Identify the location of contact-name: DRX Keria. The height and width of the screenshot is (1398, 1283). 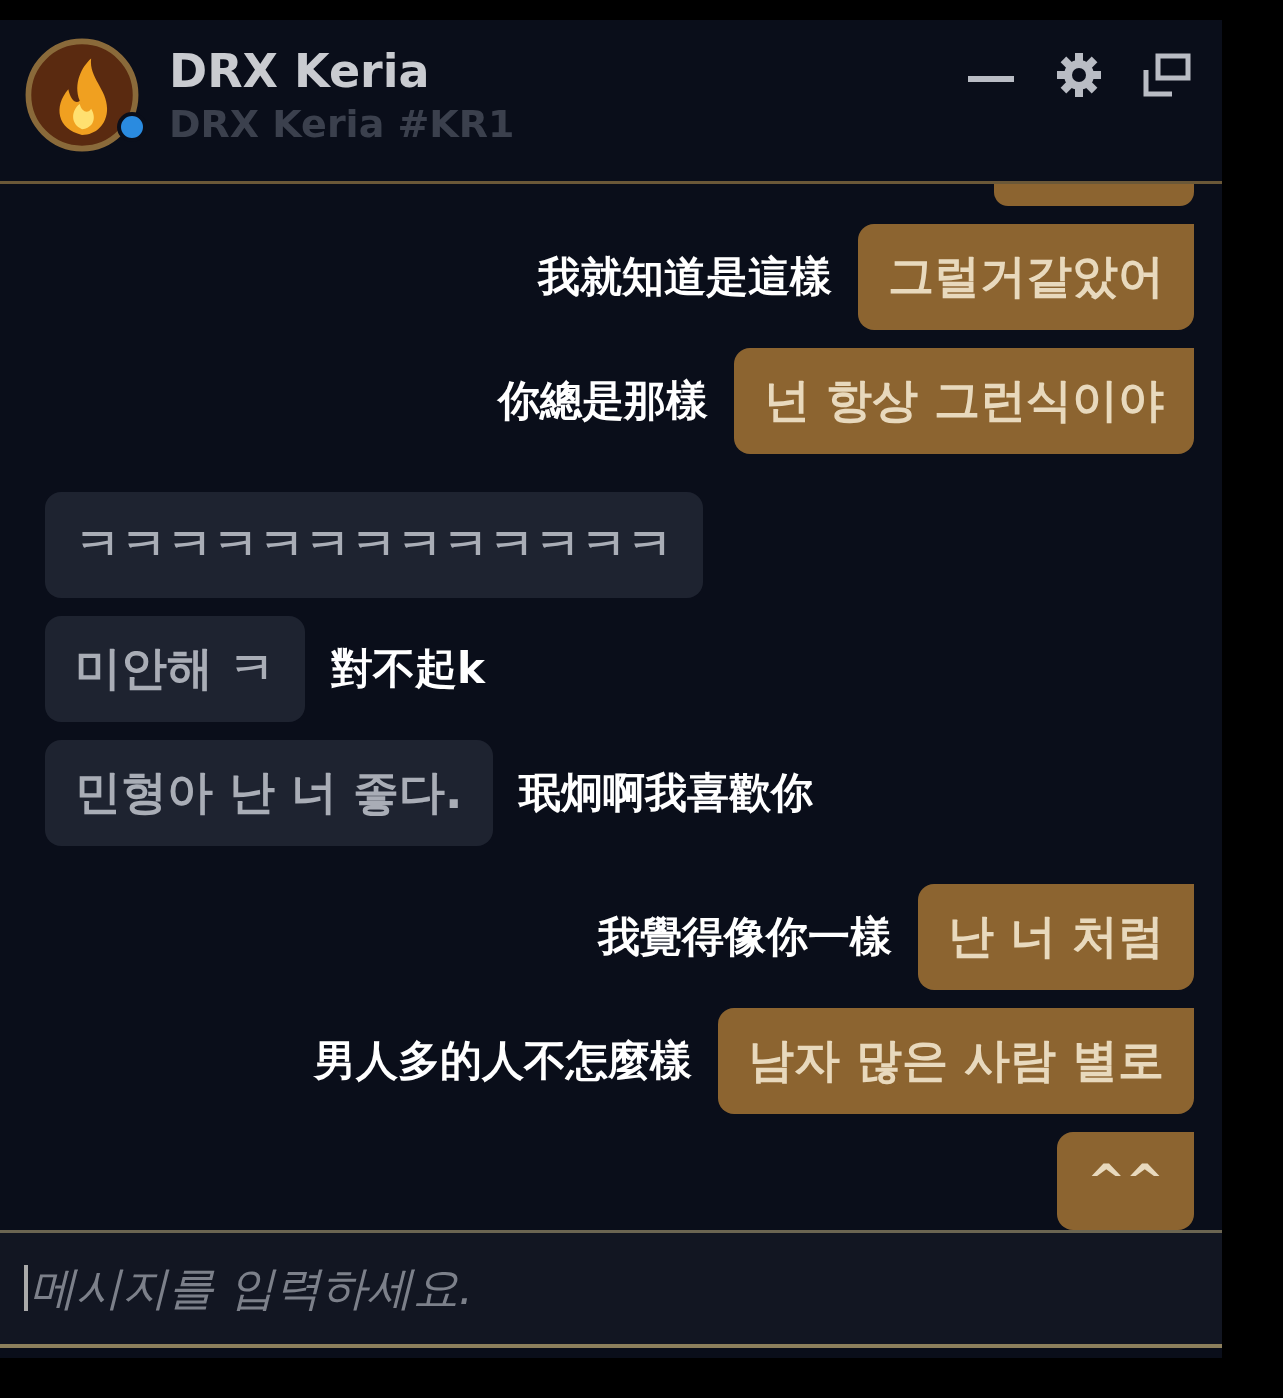
(300, 71).